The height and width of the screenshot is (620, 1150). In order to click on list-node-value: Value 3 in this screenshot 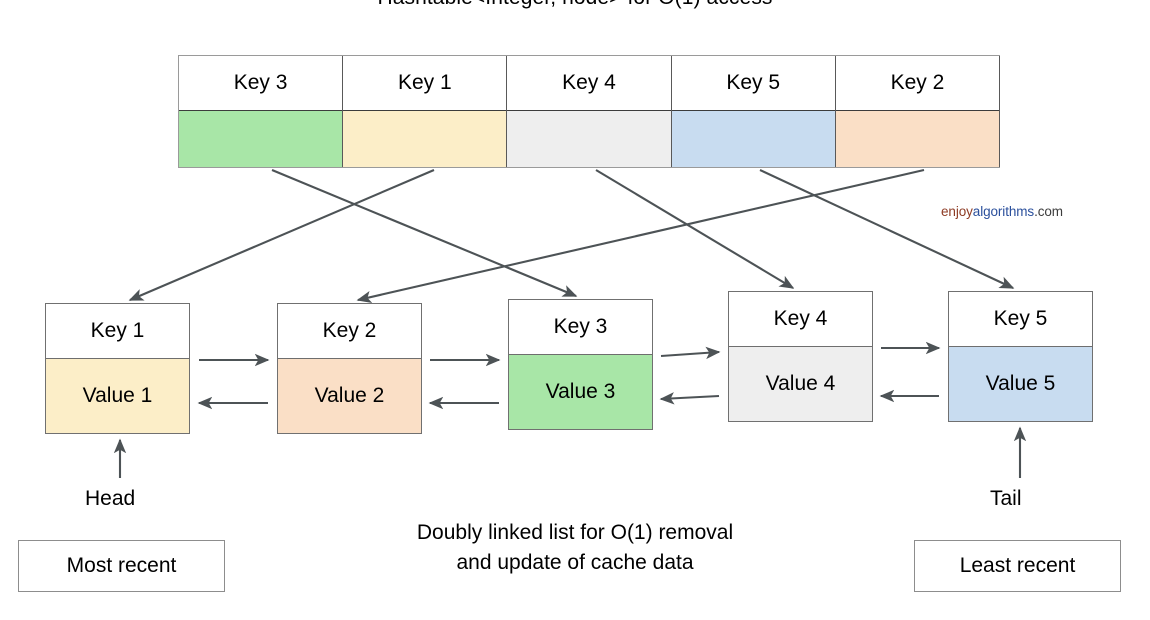, I will do `click(580, 392)`.